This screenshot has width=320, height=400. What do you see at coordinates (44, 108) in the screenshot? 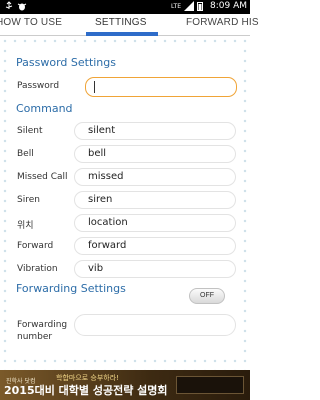
I see `command-title: Command` at bounding box center [44, 108].